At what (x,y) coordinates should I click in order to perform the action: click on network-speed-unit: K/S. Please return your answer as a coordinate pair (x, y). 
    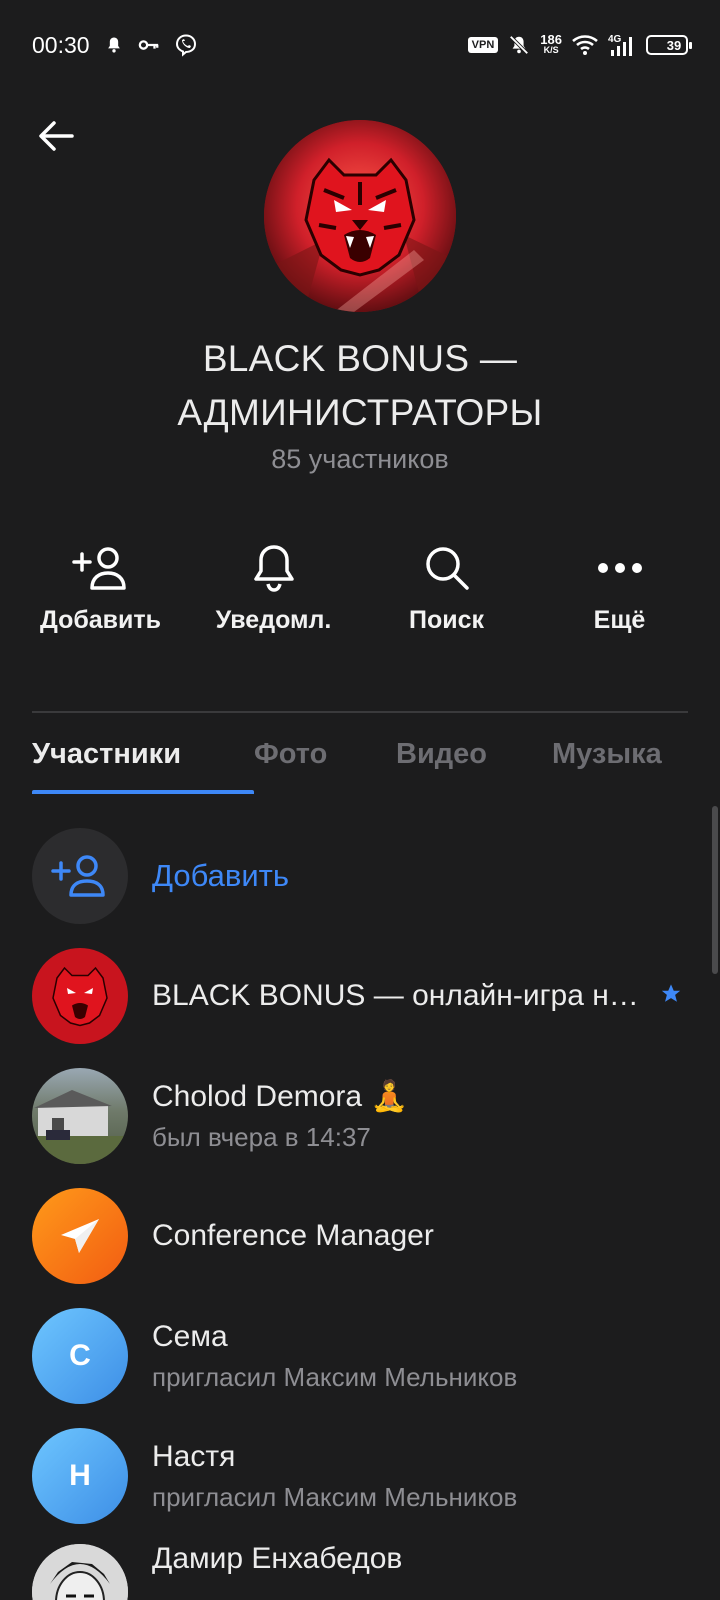
    Looking at the image, I should click on (551, 50).